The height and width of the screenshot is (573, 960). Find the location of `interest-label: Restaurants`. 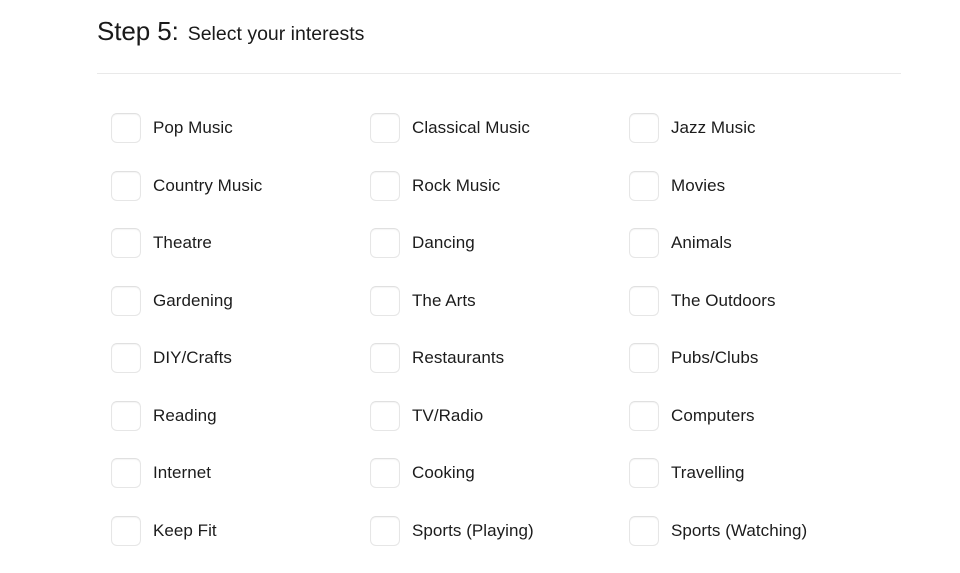

interest-label: Restaurants is located at coordinates (458, 357).